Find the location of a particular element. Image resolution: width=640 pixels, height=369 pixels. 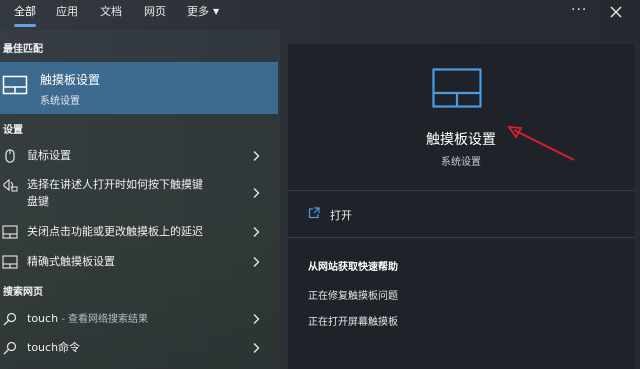

tab-more: 更多 ▼ is located at coordinates (203, 12).